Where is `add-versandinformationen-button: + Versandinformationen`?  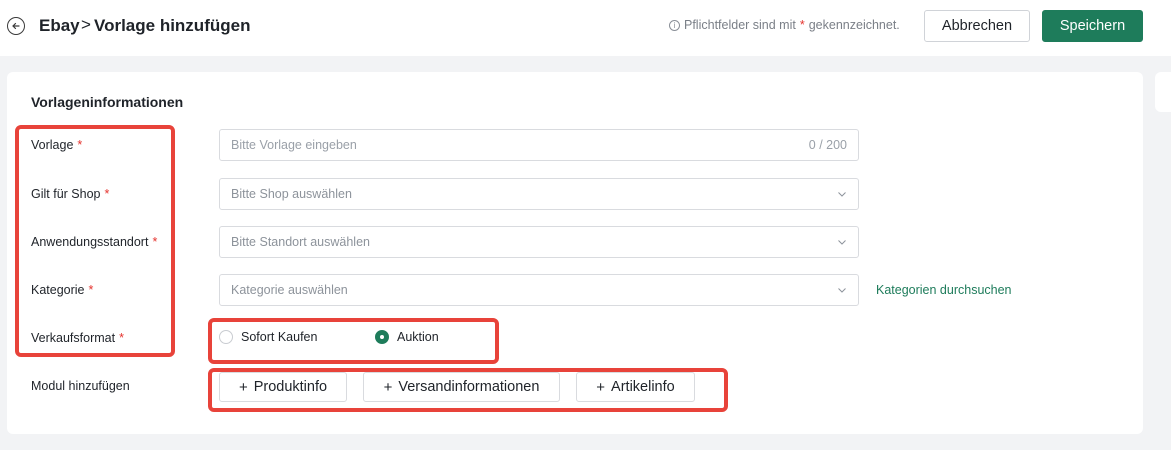
add-versandinformationen-button: + Versandinformationen is located at coordinates (461, 387).